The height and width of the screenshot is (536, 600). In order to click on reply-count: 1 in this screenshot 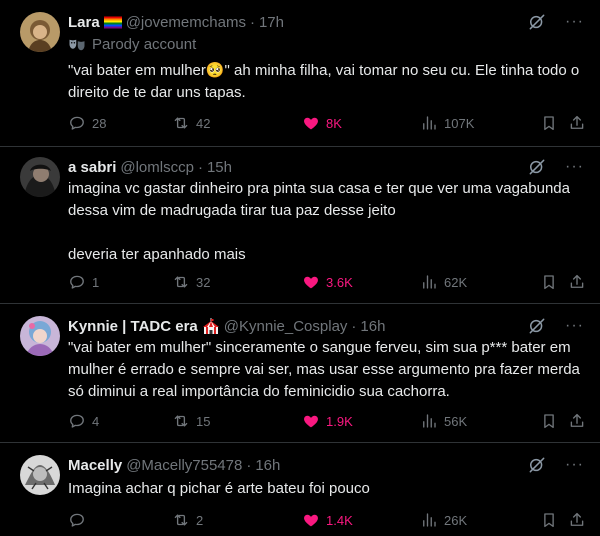, I will do `click(96, 282)`.